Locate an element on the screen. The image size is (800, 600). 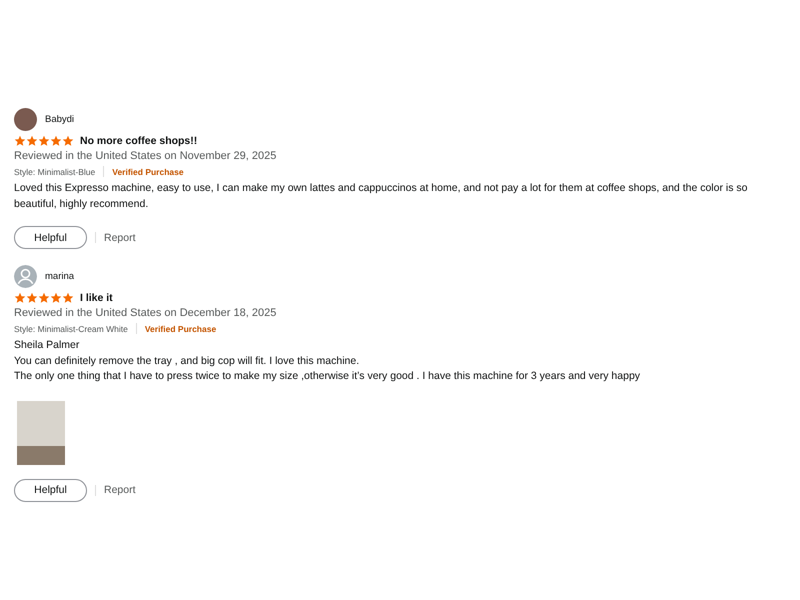
photo-placeholder is located at coordinates (41, 432).